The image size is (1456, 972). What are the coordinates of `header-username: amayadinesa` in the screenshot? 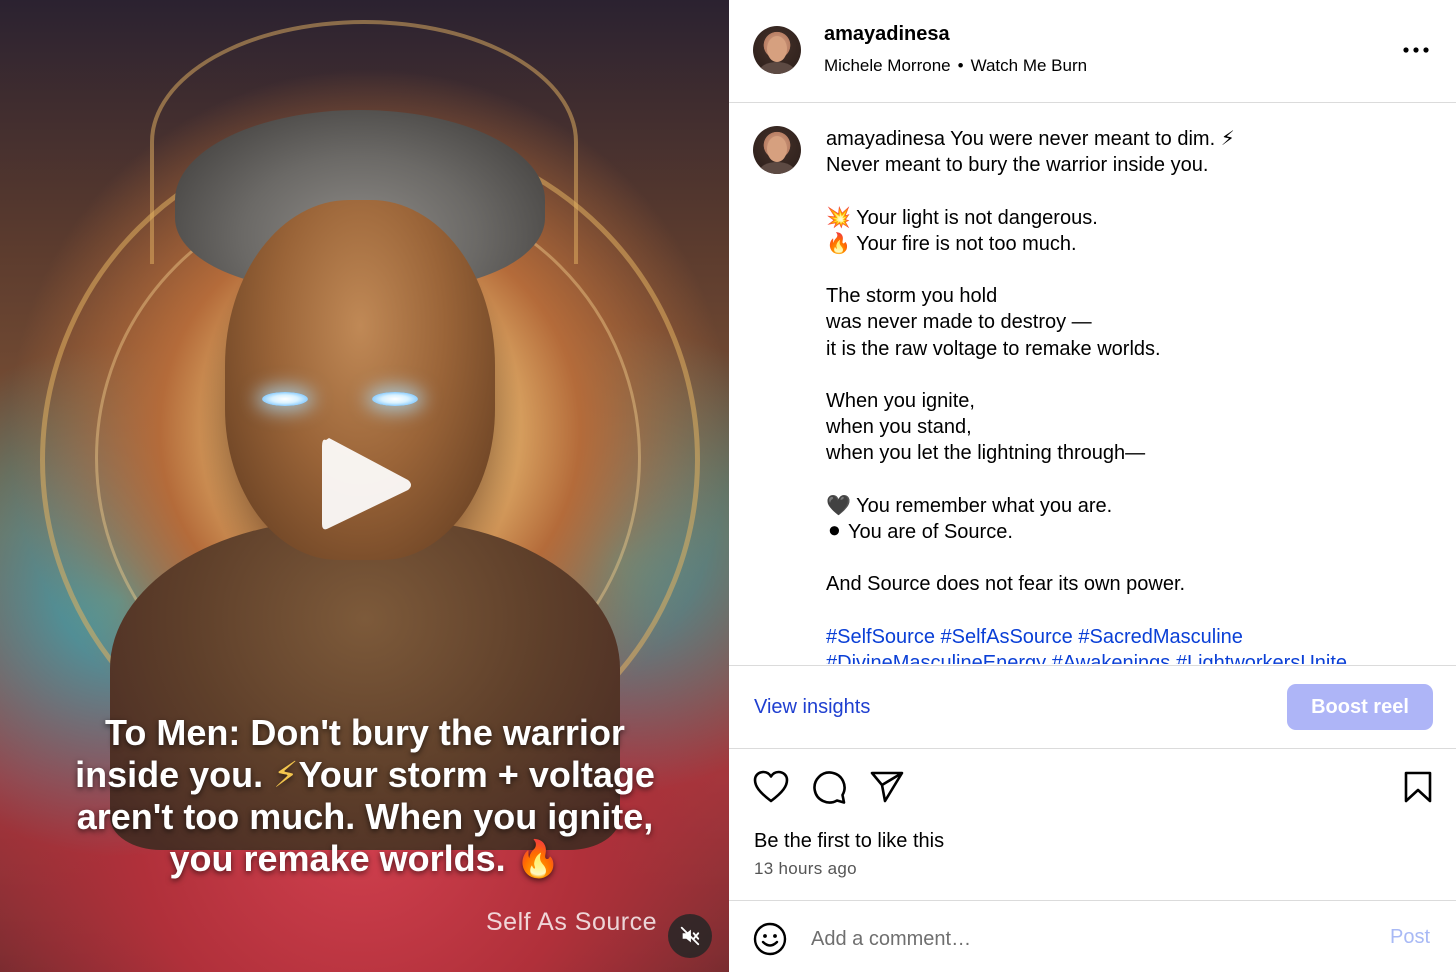 It's located at (887, 34).